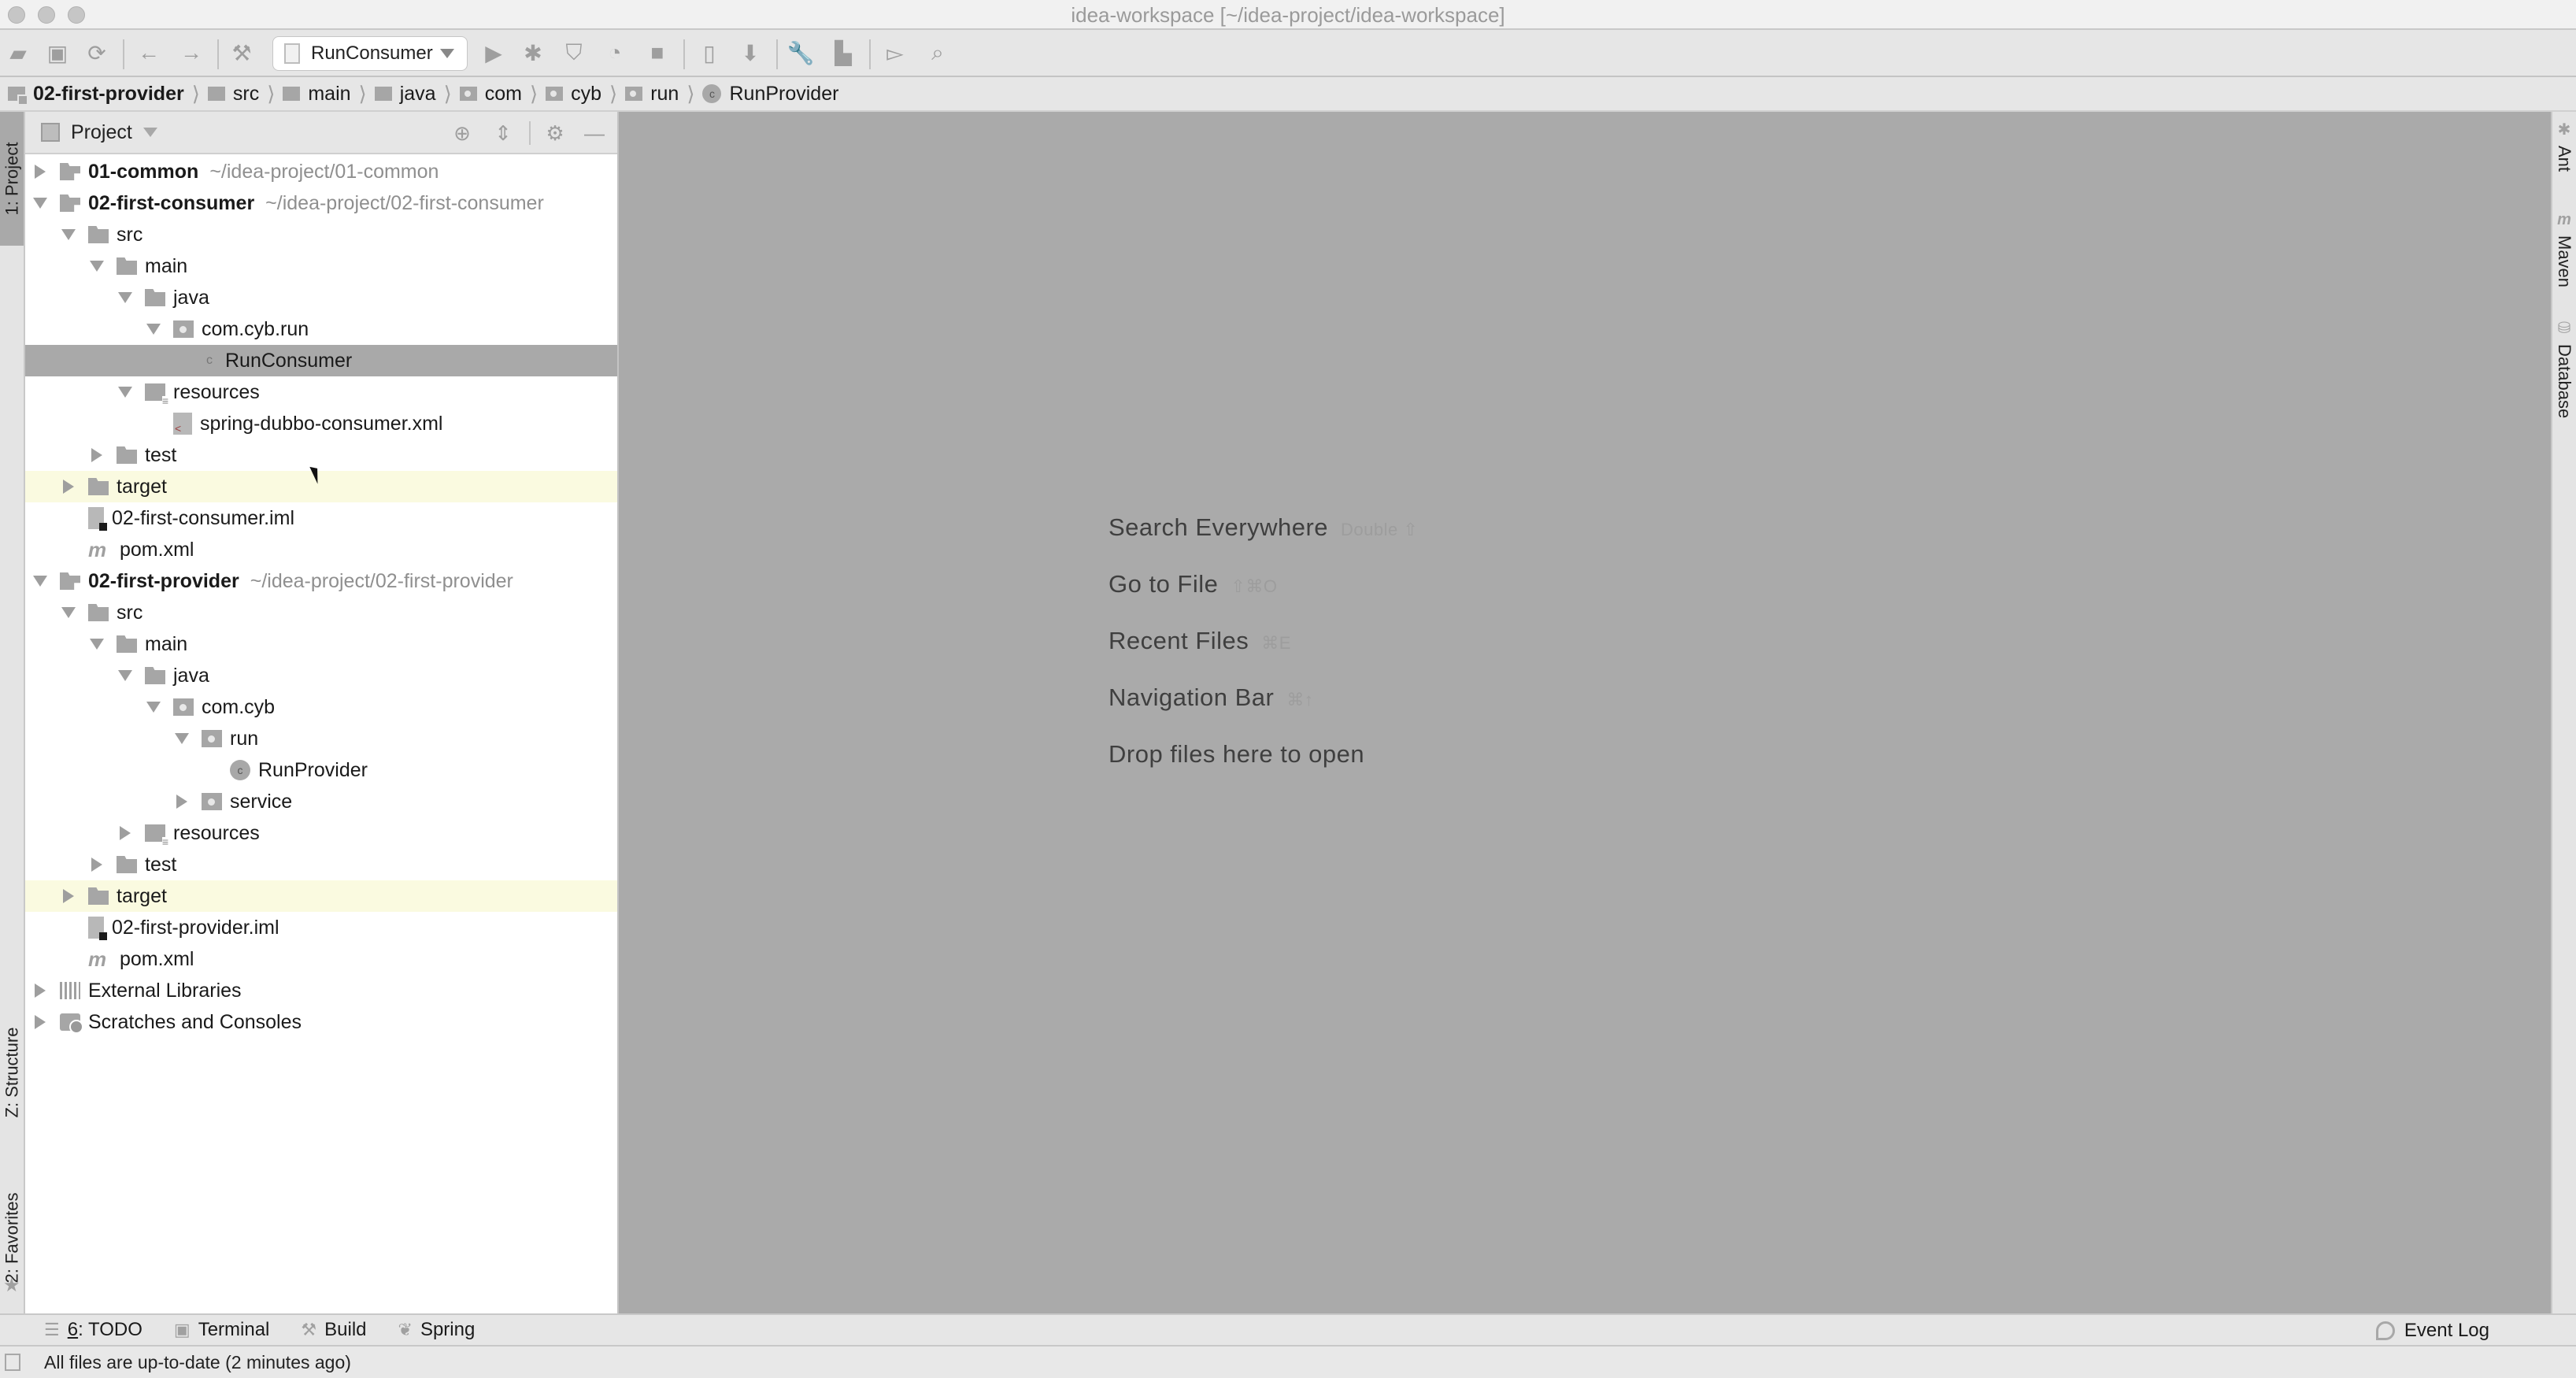  I want to click on breadcrumb-item-java: java, so click(405, 94).